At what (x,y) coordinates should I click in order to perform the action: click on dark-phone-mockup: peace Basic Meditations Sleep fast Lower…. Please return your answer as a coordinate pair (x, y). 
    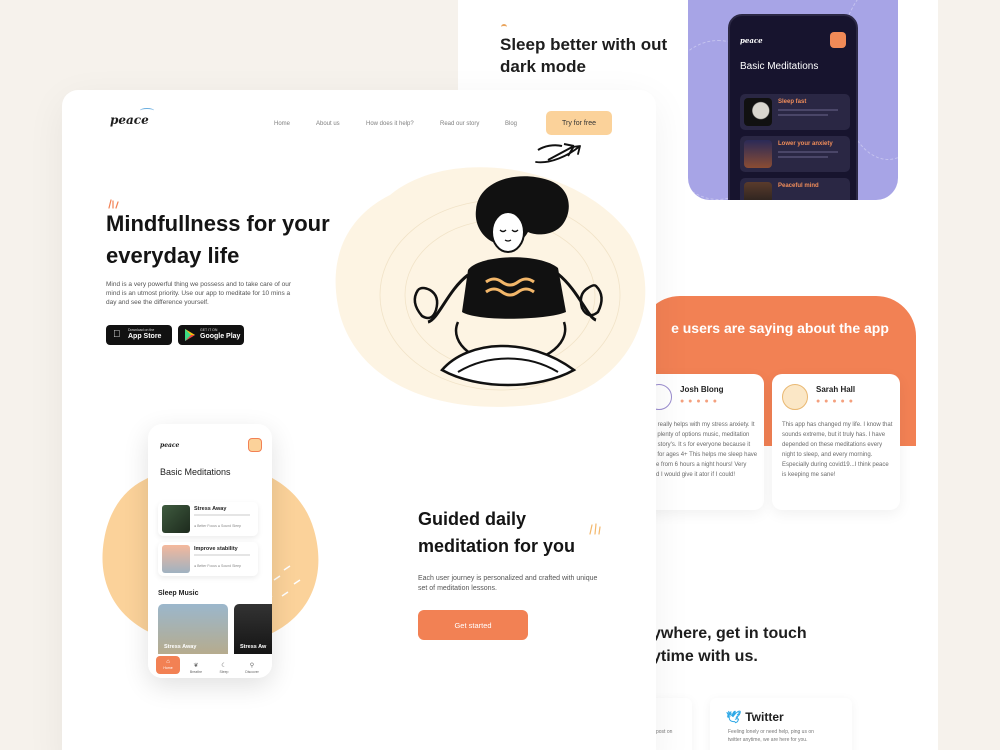
    Looking at the image, I should click on (793, 107).